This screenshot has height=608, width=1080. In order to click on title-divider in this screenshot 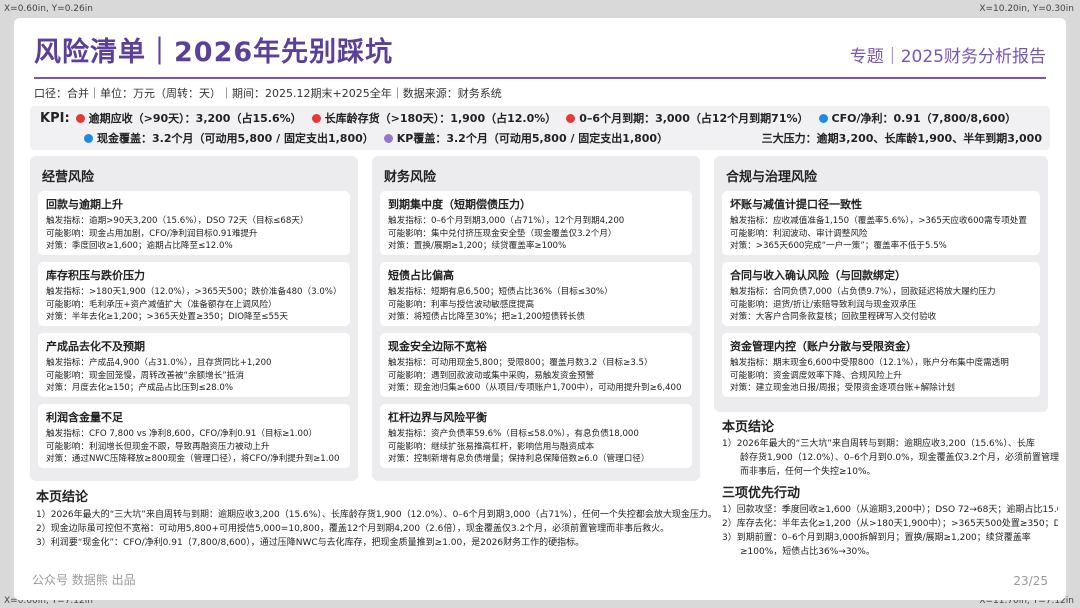, I will do `click(540, 78)`.